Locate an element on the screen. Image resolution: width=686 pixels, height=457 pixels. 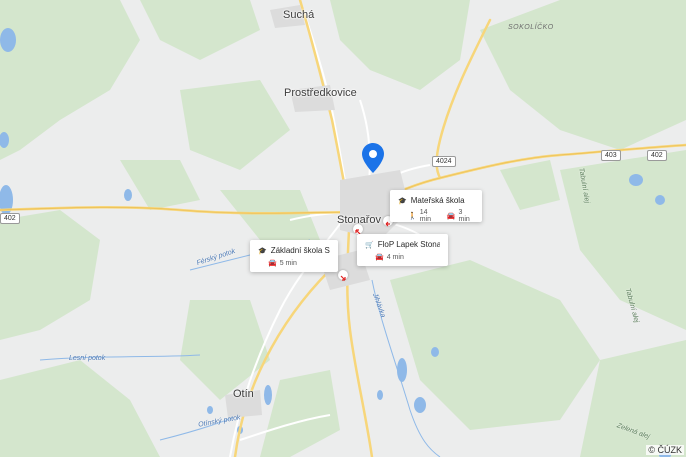
place-label-prostredkovice: Prostředkovice is located at coordinates (320, 93).